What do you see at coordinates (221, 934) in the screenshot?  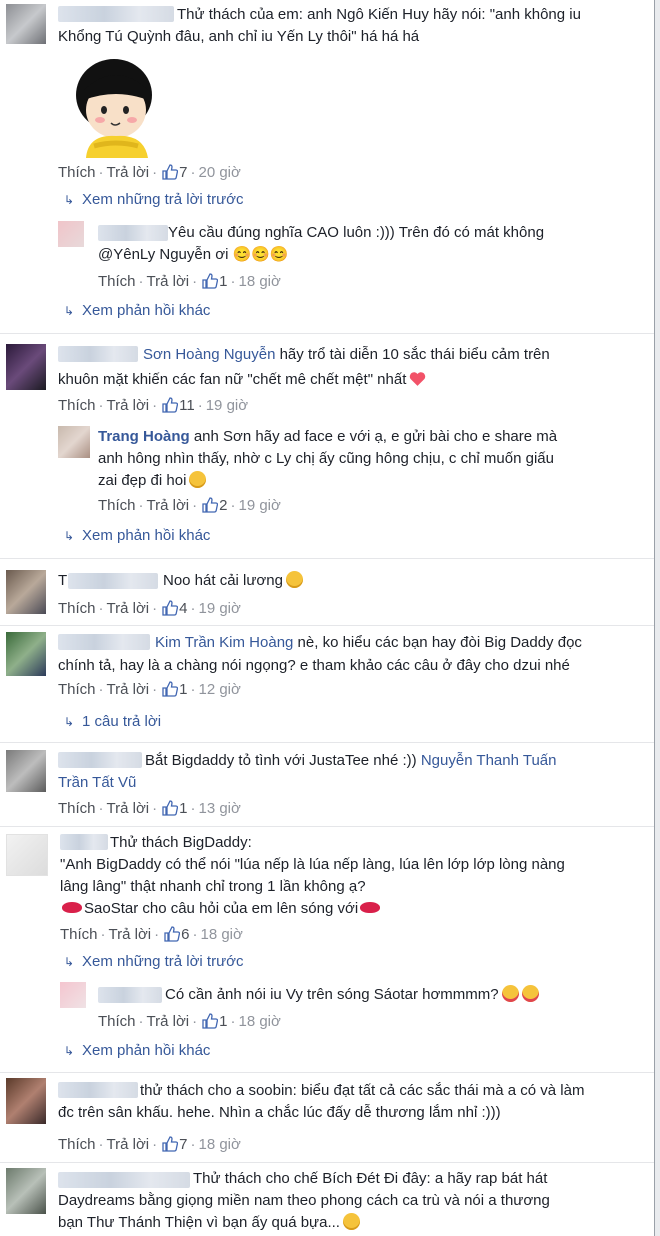 I see `timestamp: 18 giờ` at bounding box center [221, 934].